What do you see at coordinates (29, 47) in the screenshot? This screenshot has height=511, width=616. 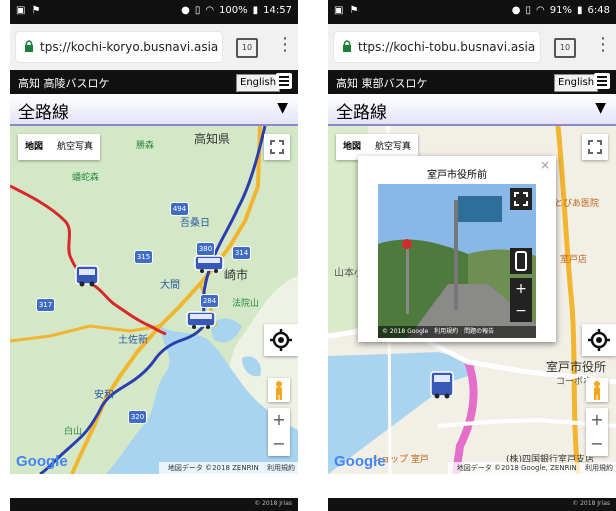 I see `lock-icon` at bounding box center [29, 47].